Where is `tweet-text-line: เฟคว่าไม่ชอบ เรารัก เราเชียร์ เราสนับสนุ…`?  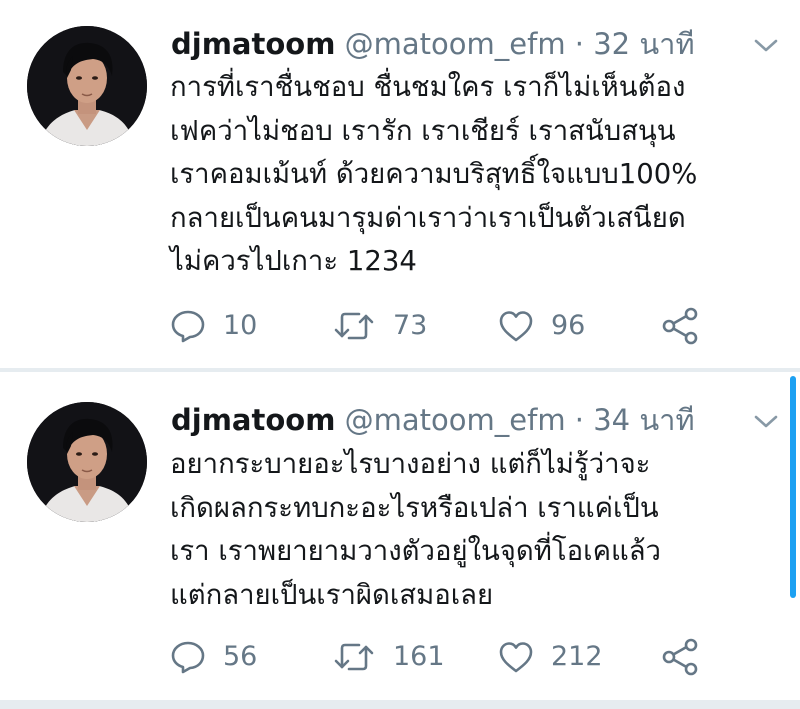 tweet-text-line: เฟคว่าไม่ชอบ เรารัก เราเชียร์ เราสนับสนุ… is located at coordinates (423, 130).